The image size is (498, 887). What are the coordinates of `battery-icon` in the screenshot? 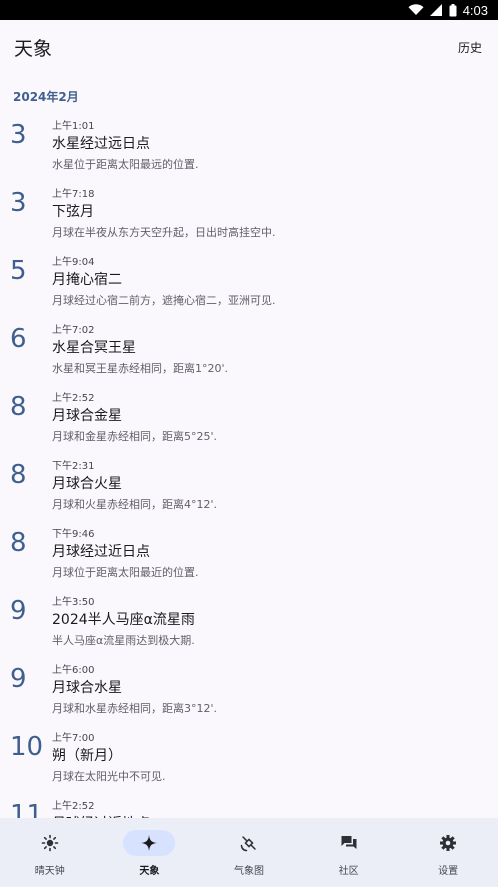 It's located at (453, 9).